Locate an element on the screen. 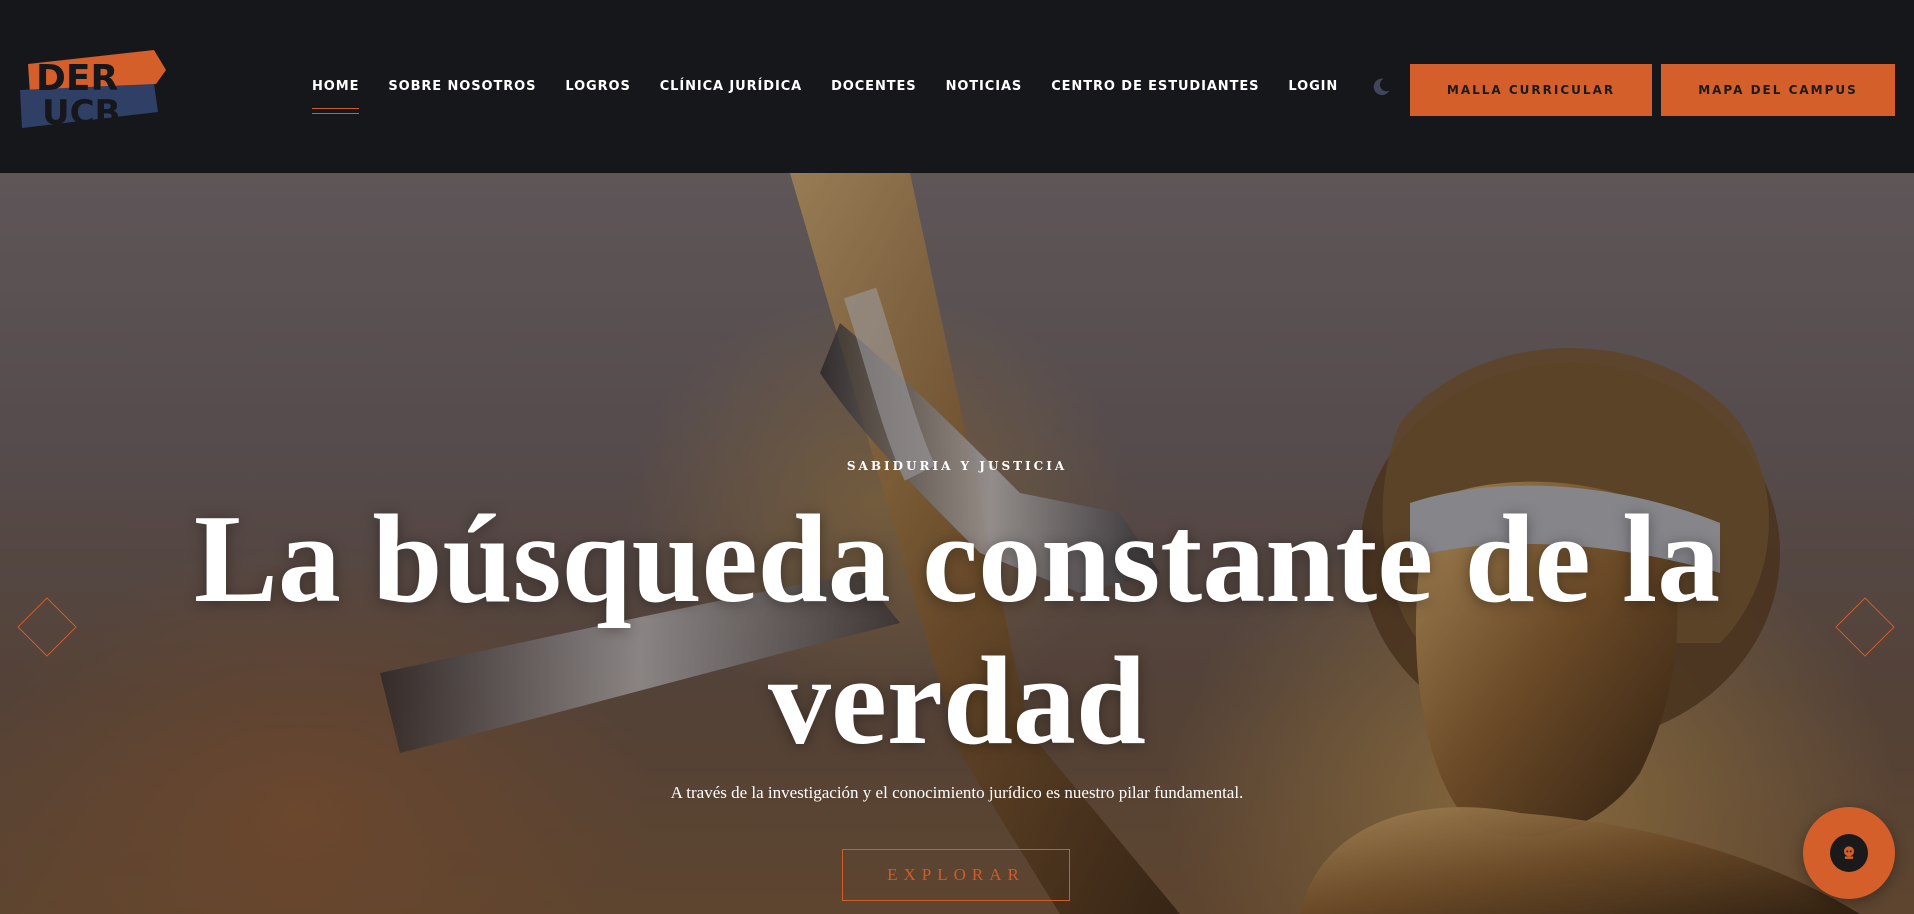  site-logo: DER UCB is located at coordinates (92, 91).